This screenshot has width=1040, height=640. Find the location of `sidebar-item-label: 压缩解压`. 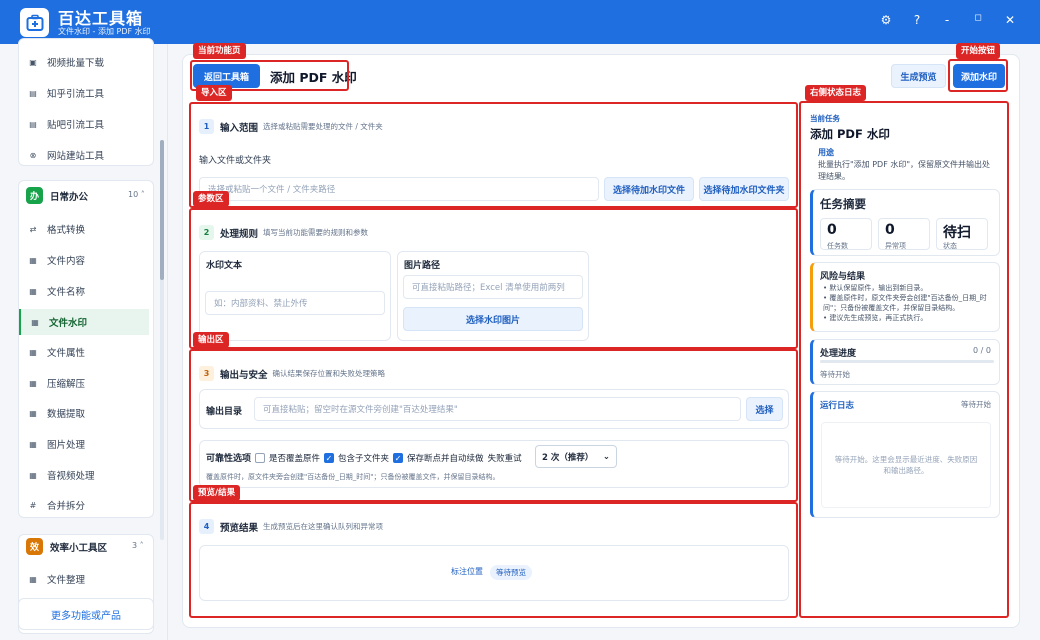

sidebar-item-label: 压缩解压 is located at coordinates (66, 384).